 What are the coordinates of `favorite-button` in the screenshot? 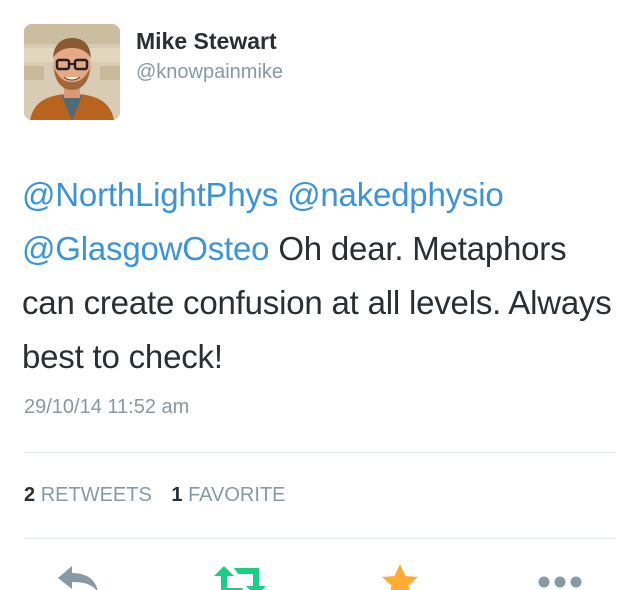 It's located at (402, 576).